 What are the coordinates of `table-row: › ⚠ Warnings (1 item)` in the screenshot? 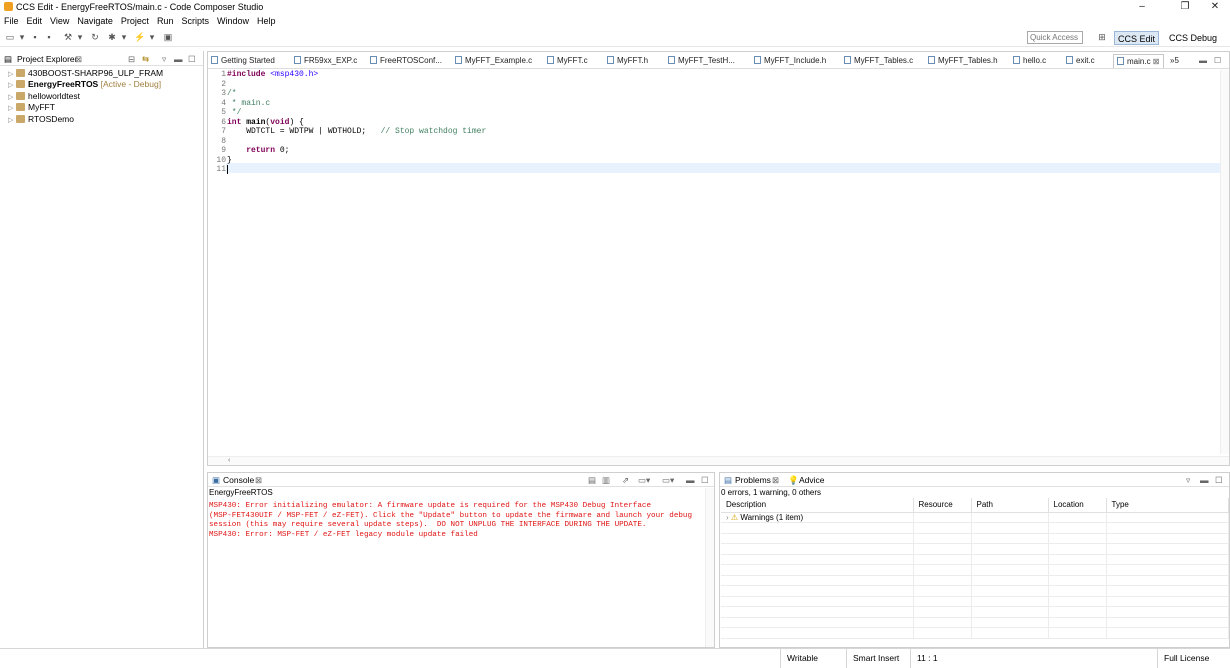 It's located at (975, 517).